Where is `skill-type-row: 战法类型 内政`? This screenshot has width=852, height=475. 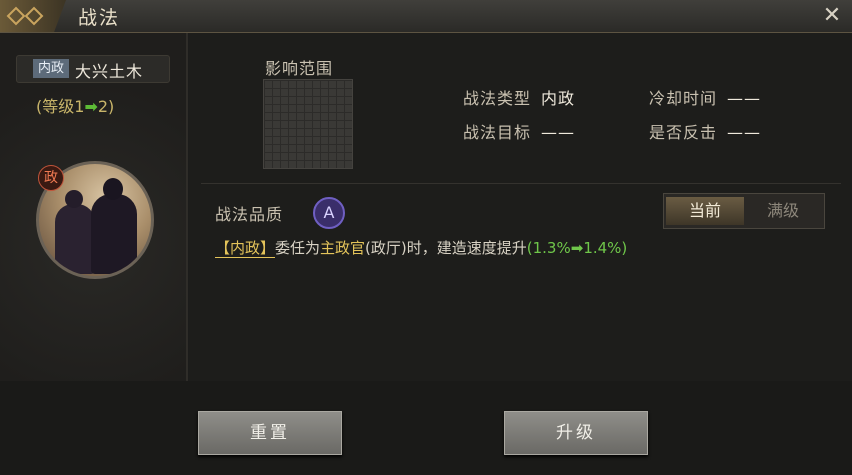
skill-type-row: 战法类型 内政 is located at coordinates (519, 97).